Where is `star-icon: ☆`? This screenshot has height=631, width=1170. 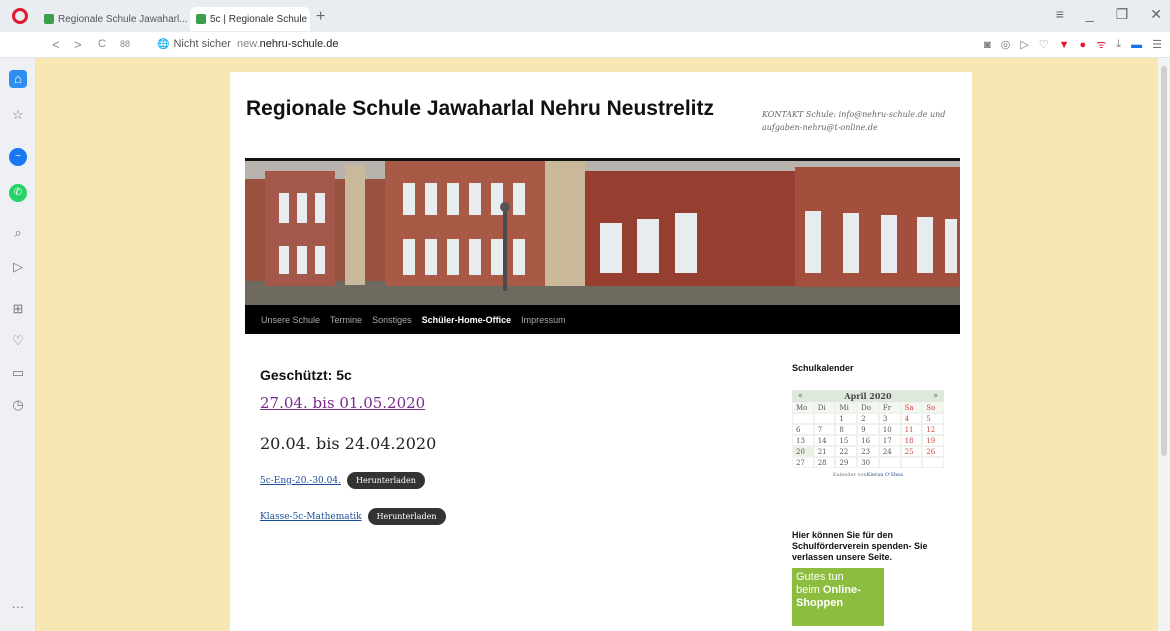
star-icon: ☆ is located at coordinates (18, 115).